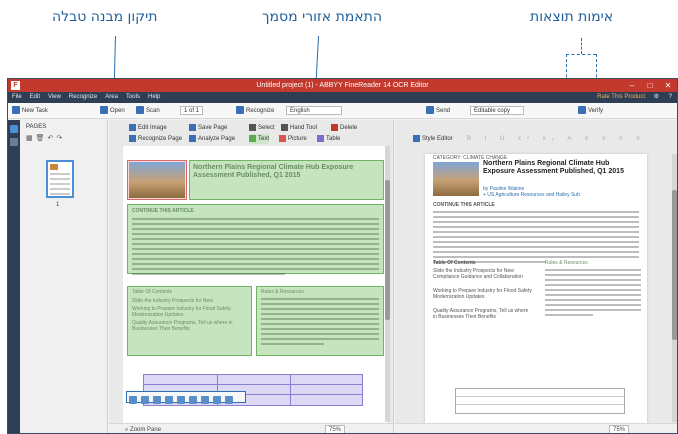 The image size is (678, 434). I want to click on doc-photo, so click(456, 179).